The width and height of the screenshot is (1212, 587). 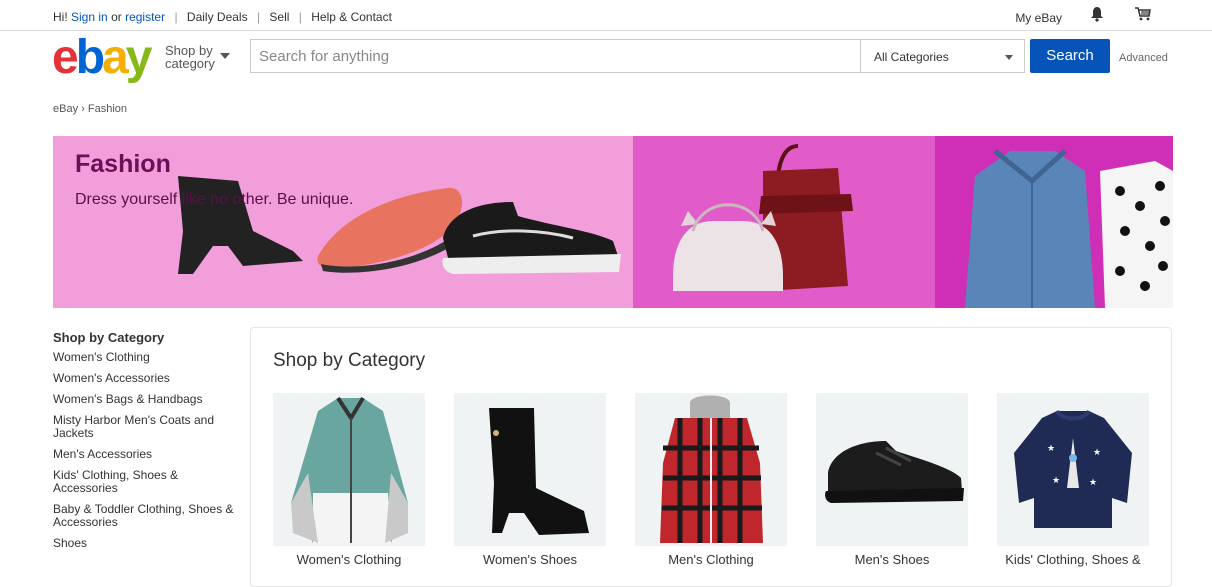 I want to click on sidebar-item-mens-accessories: Men's Accessories, so click(x=145, y=454).